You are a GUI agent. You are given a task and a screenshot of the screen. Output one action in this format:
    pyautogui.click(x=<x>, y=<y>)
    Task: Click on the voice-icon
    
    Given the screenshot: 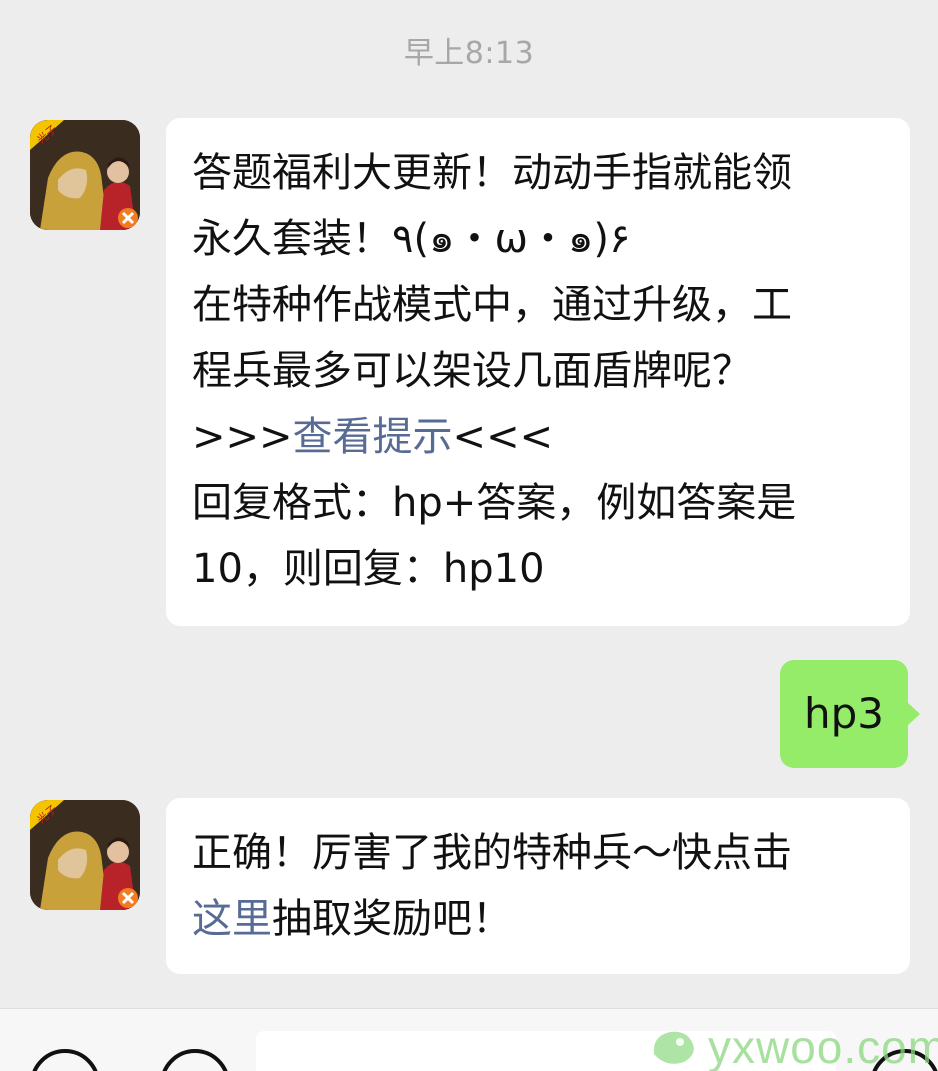 What is the action you would take?
    pyautogui.click(x=65, y=1060)
    